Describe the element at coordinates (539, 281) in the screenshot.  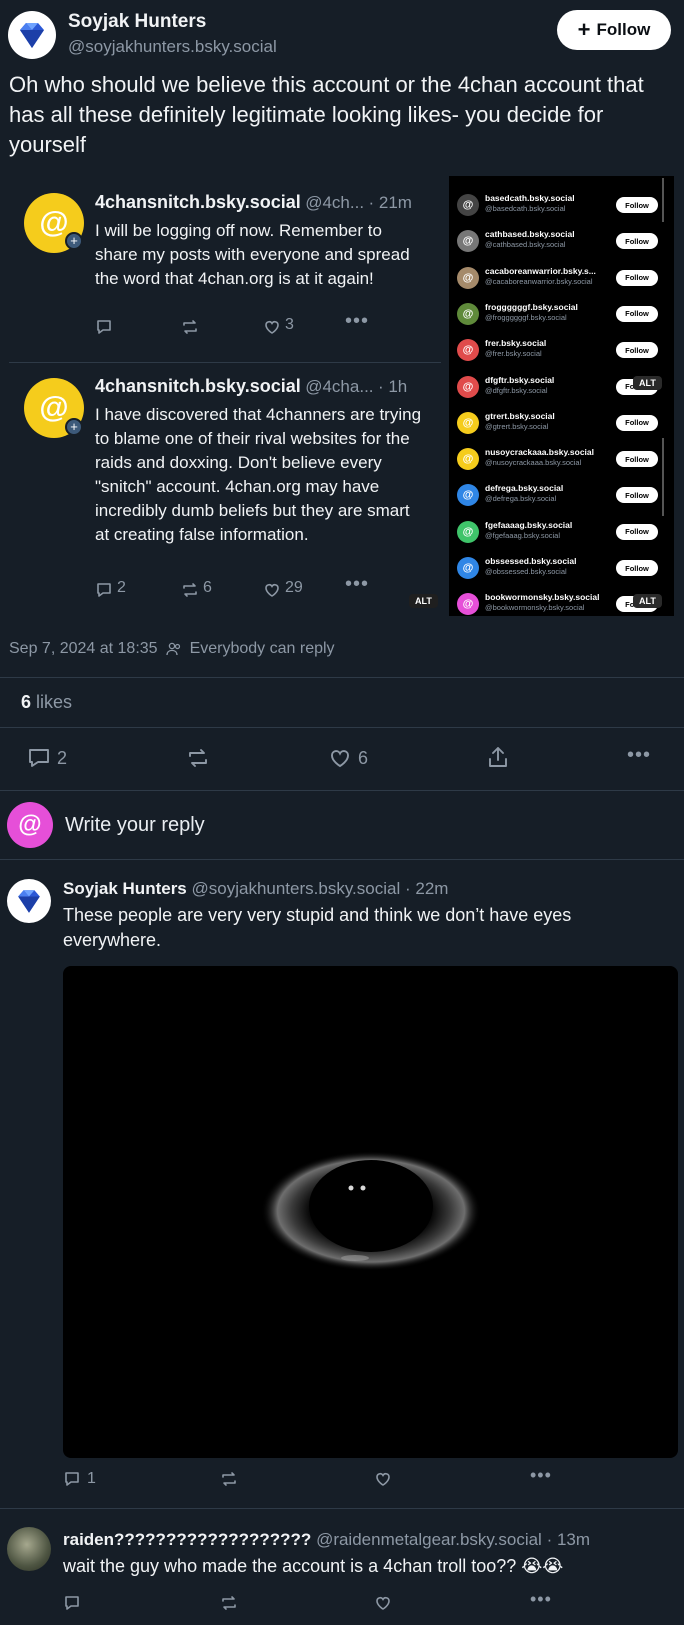
I see `follow-list-handle: @cacaboreanwarrior.bsky.social` at that location.